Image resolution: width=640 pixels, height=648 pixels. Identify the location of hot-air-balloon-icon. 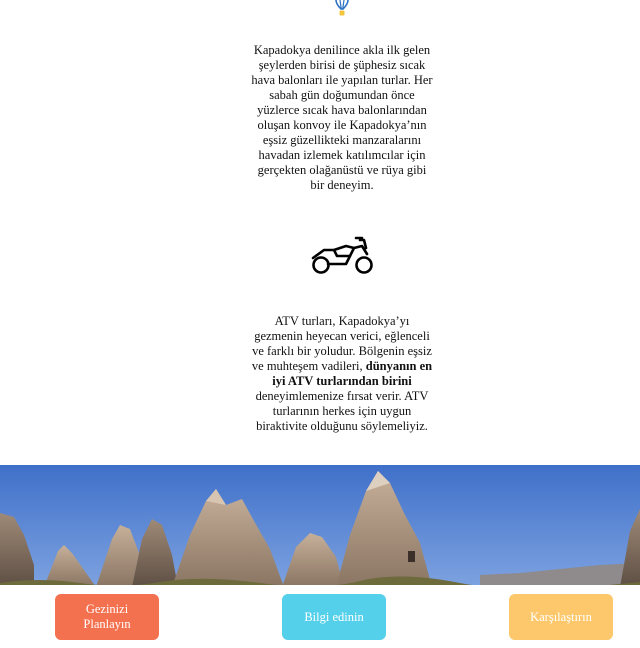
(342, 8).